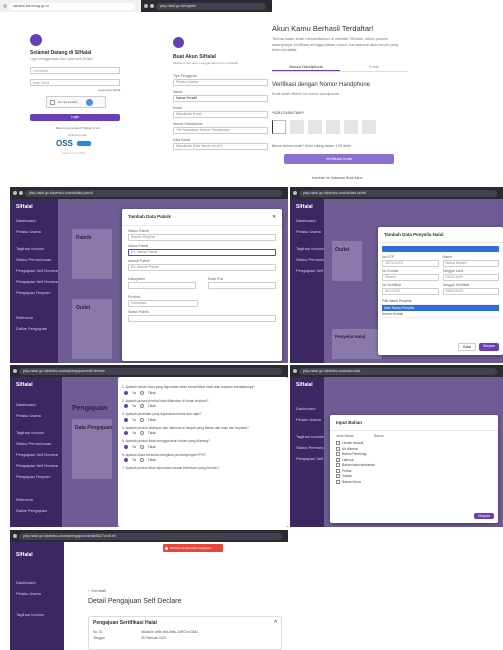 This screenshot has height=650, width=503. I want to click on password-input: Kata Sandi, so click(75, 82).